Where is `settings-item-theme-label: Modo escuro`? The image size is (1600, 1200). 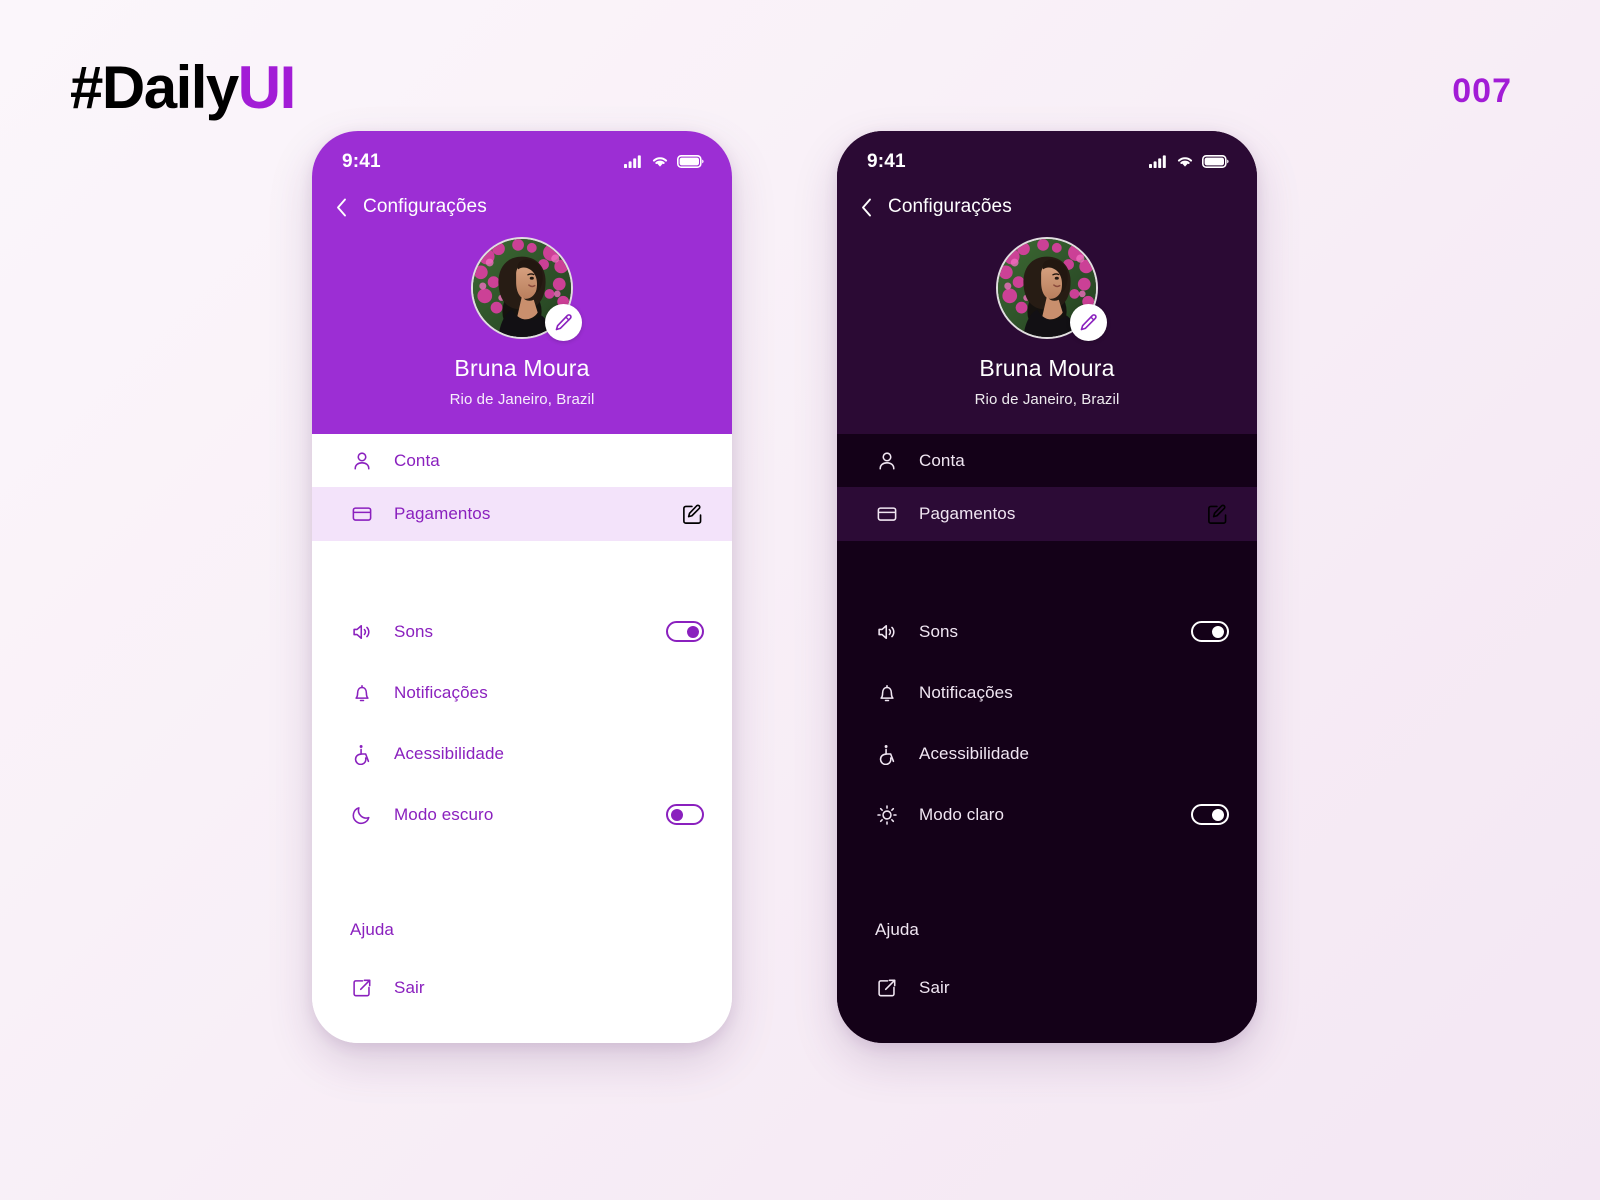
settings-item-theme-label: Modo escuro is located at coordinates (444, 814).